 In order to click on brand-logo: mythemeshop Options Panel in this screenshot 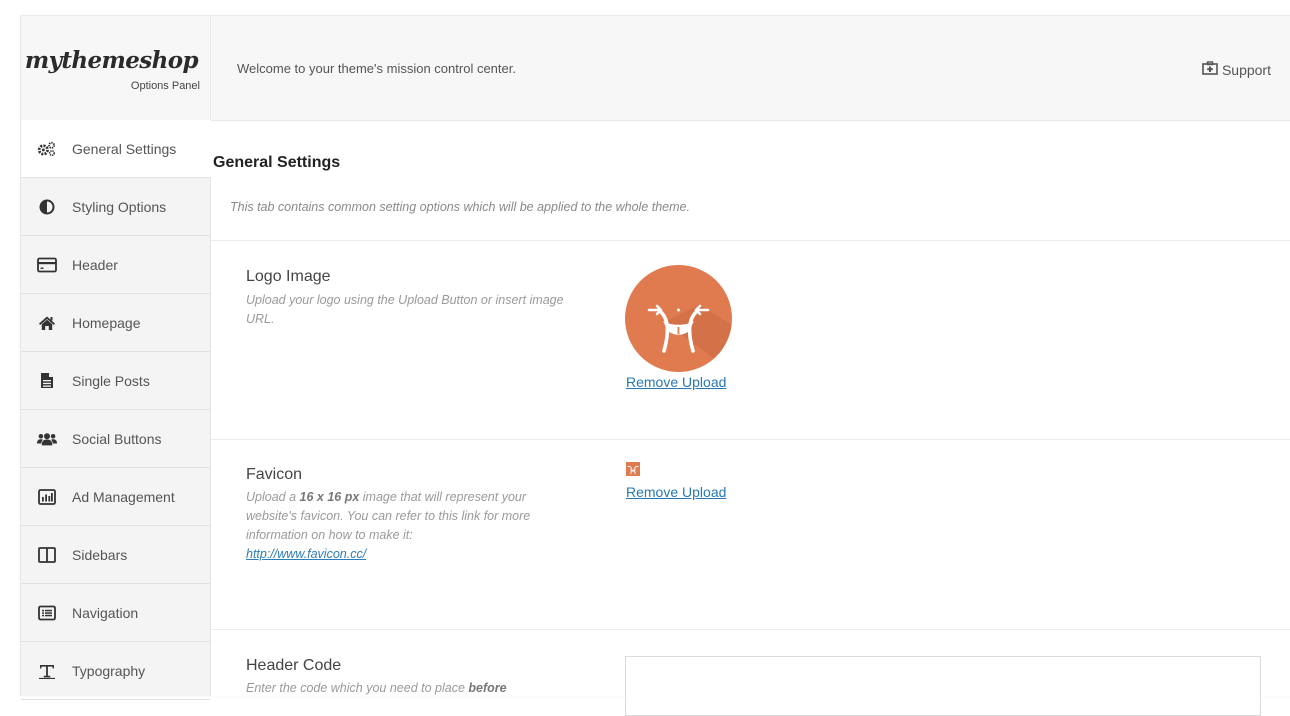, I will do `click(116, 68)`.